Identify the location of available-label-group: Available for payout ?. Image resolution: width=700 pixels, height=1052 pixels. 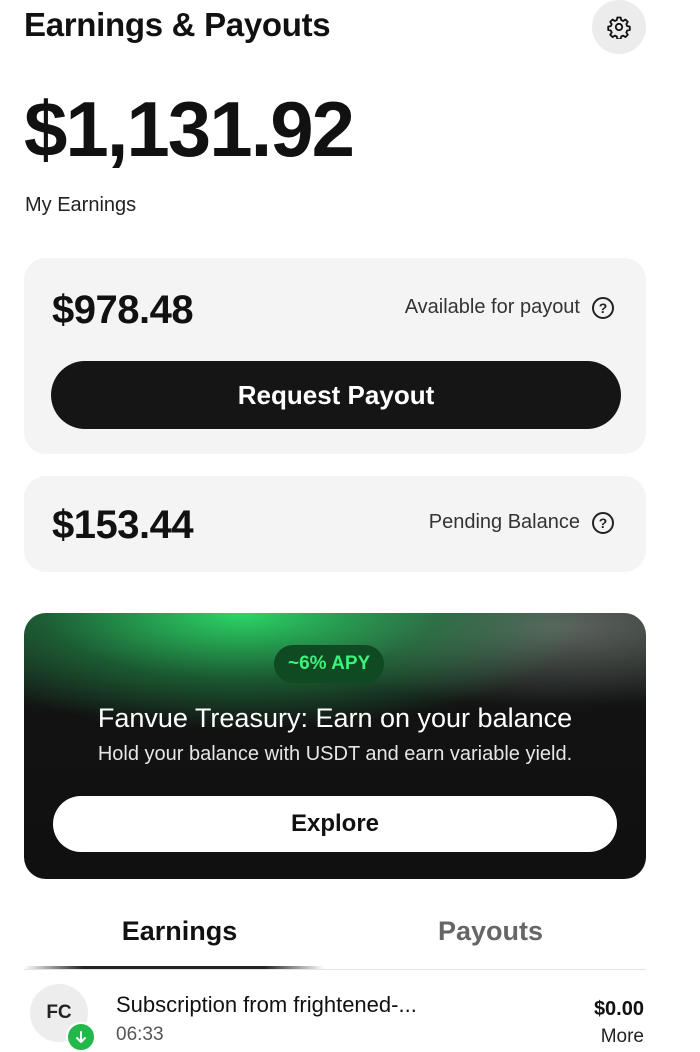
(509, 307).